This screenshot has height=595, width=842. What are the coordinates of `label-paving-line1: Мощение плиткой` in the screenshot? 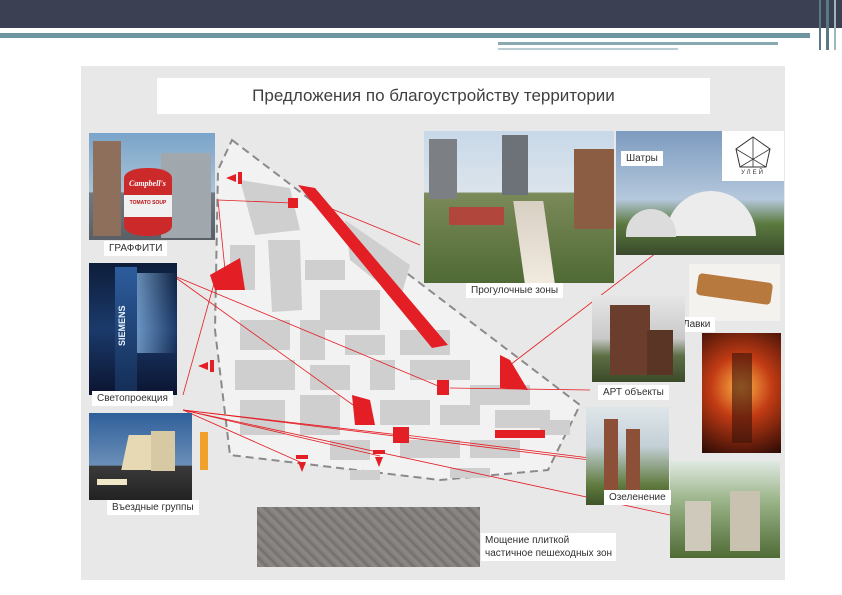 It's located at (527, 540).